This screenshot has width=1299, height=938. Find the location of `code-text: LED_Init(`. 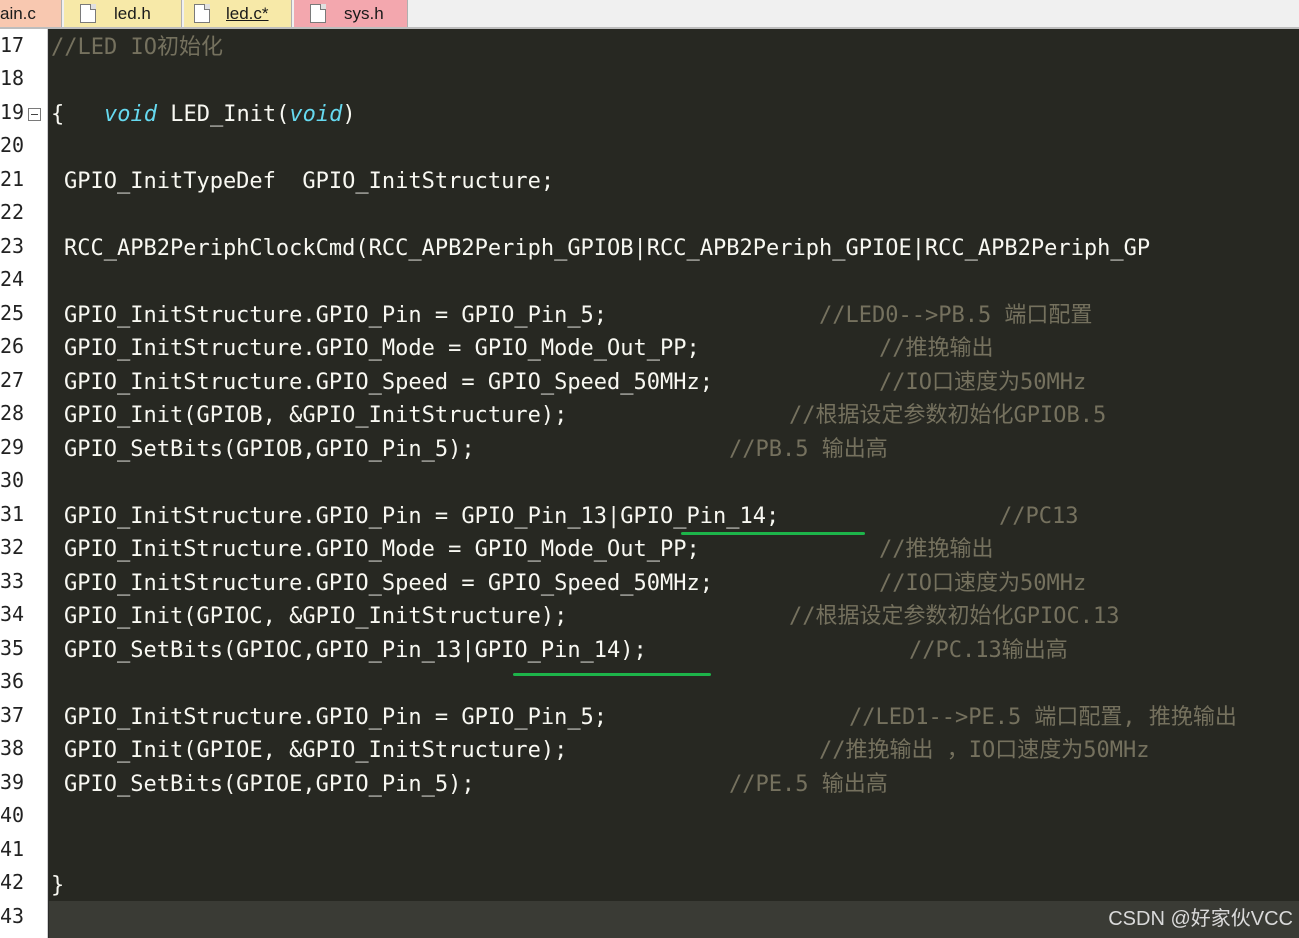

code-text: LED_Init( is located at coordinates (223, 114).